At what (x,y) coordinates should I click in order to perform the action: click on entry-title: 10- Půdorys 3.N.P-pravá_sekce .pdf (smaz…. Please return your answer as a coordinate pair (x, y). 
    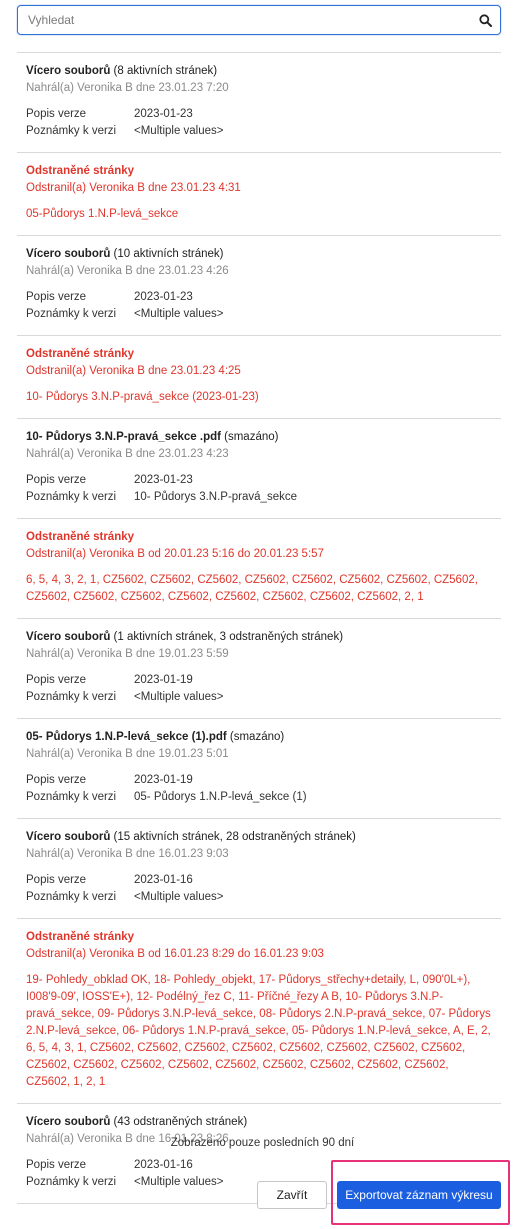
    Looking at the image, I should click on (259, 437).